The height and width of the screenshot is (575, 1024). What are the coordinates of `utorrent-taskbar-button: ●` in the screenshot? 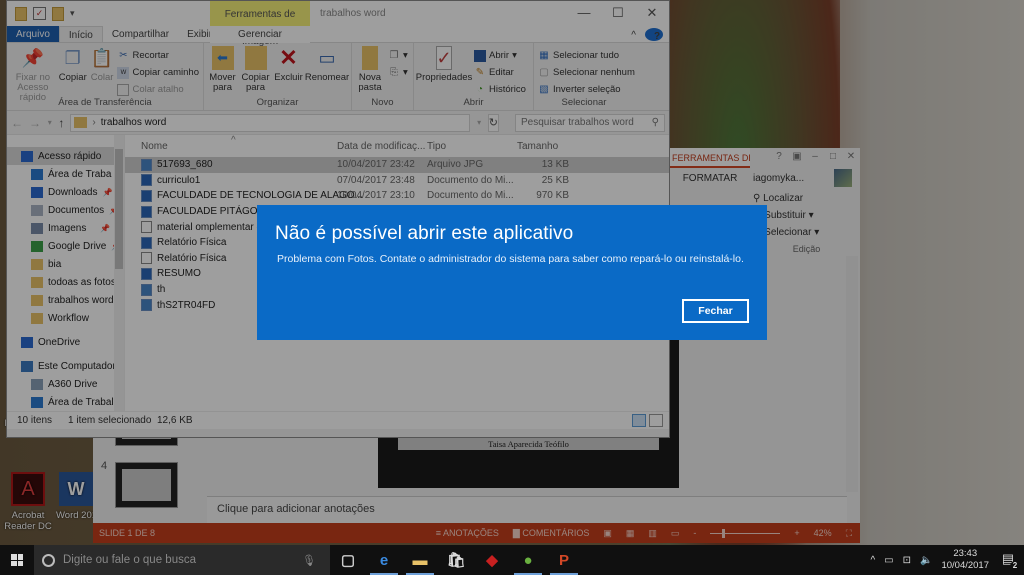 It's located at (528, 560).